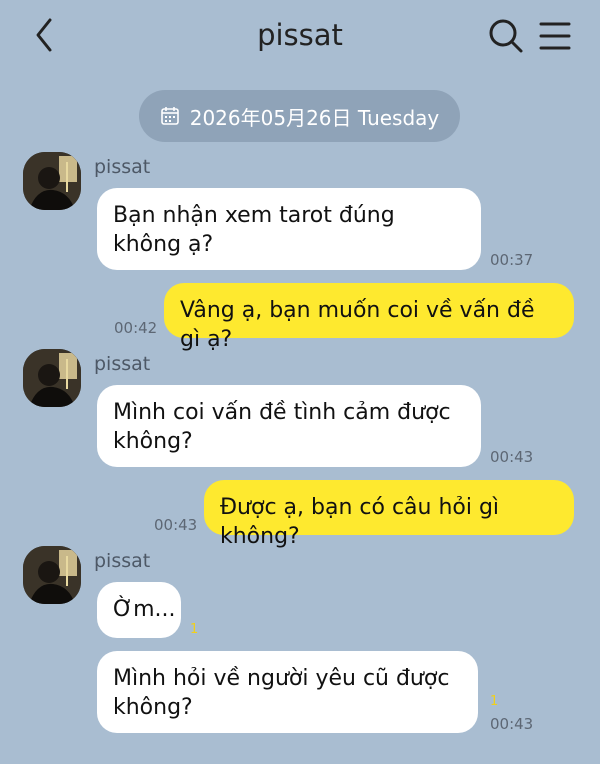 This screenshot has width=600, height=764. What do you see at coordinates (300, 38) in the screenshot?
I see `chat-header: pissat` at bounding box center [300, 38].